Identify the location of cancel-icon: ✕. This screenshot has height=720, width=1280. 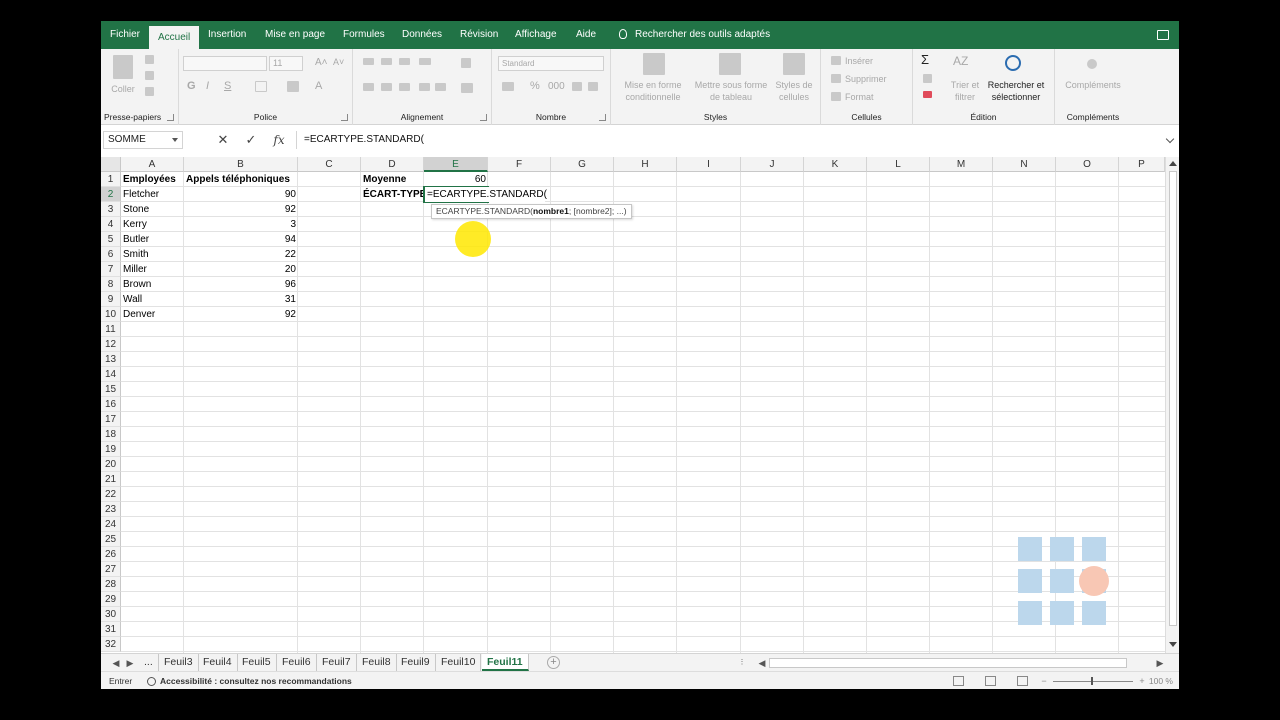
(223, 140).